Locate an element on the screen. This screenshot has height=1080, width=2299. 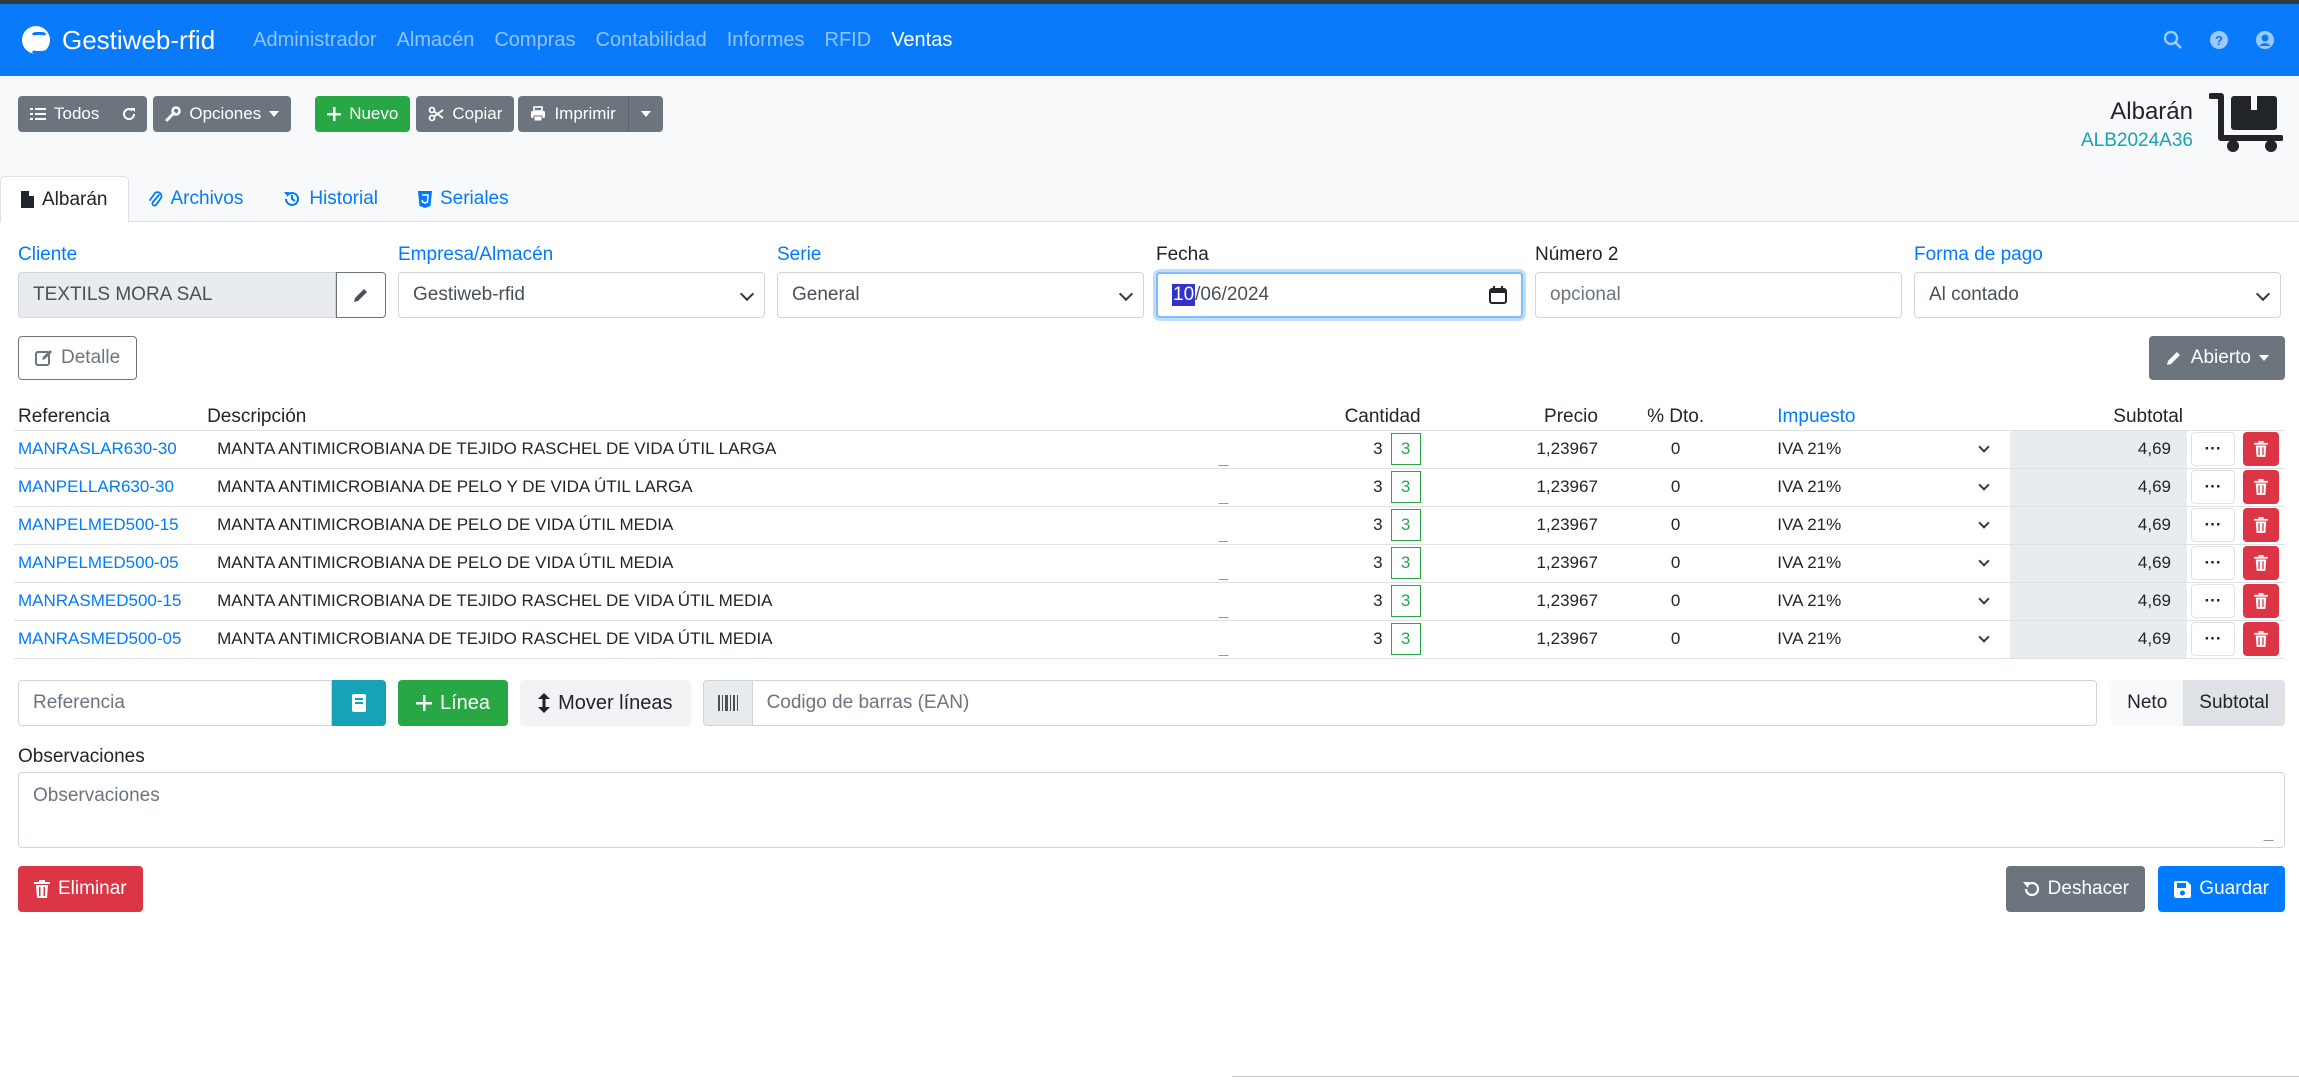
all-button: Todos is located at coordinates (65, 114).